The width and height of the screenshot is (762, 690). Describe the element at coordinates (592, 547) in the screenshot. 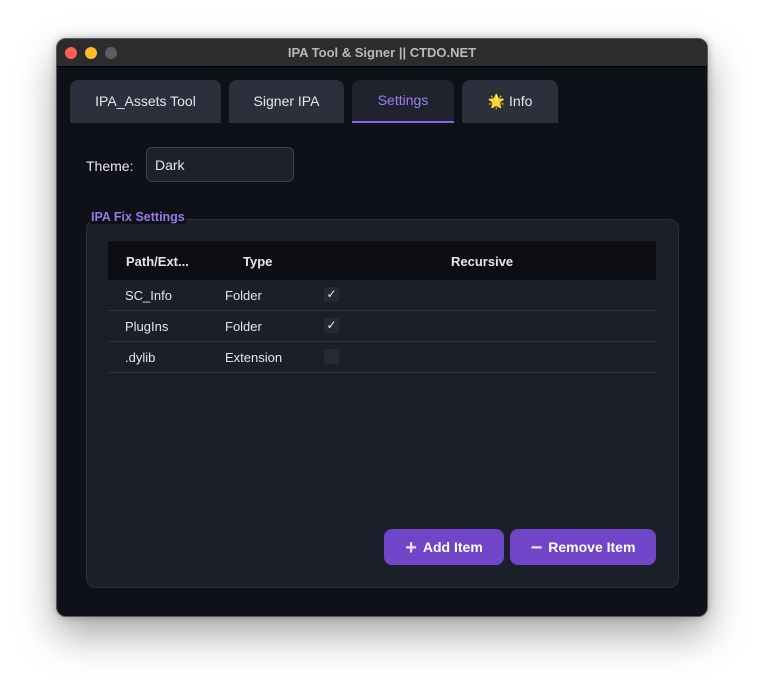

I see `remove-item-label: Remove Item` at that location.